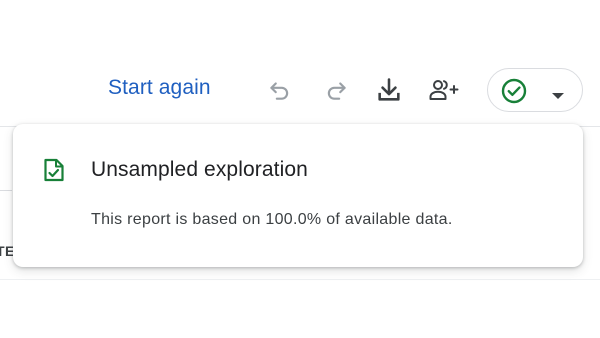  I want to click on start-again-button: Start again, so click(159, 88).